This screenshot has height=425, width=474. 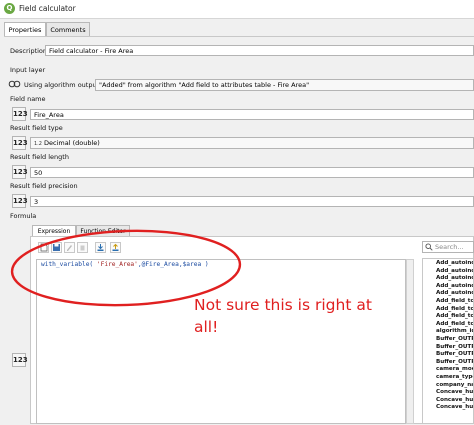 What do you see at coordinates (283, 305) in the screenshot?
I see `annotation-line-1: Not sure this is right at` at bounding box center [283, 305].